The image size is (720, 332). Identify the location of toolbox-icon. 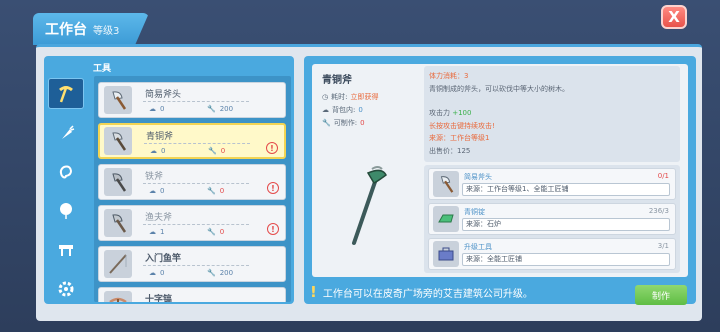
(446, 254).